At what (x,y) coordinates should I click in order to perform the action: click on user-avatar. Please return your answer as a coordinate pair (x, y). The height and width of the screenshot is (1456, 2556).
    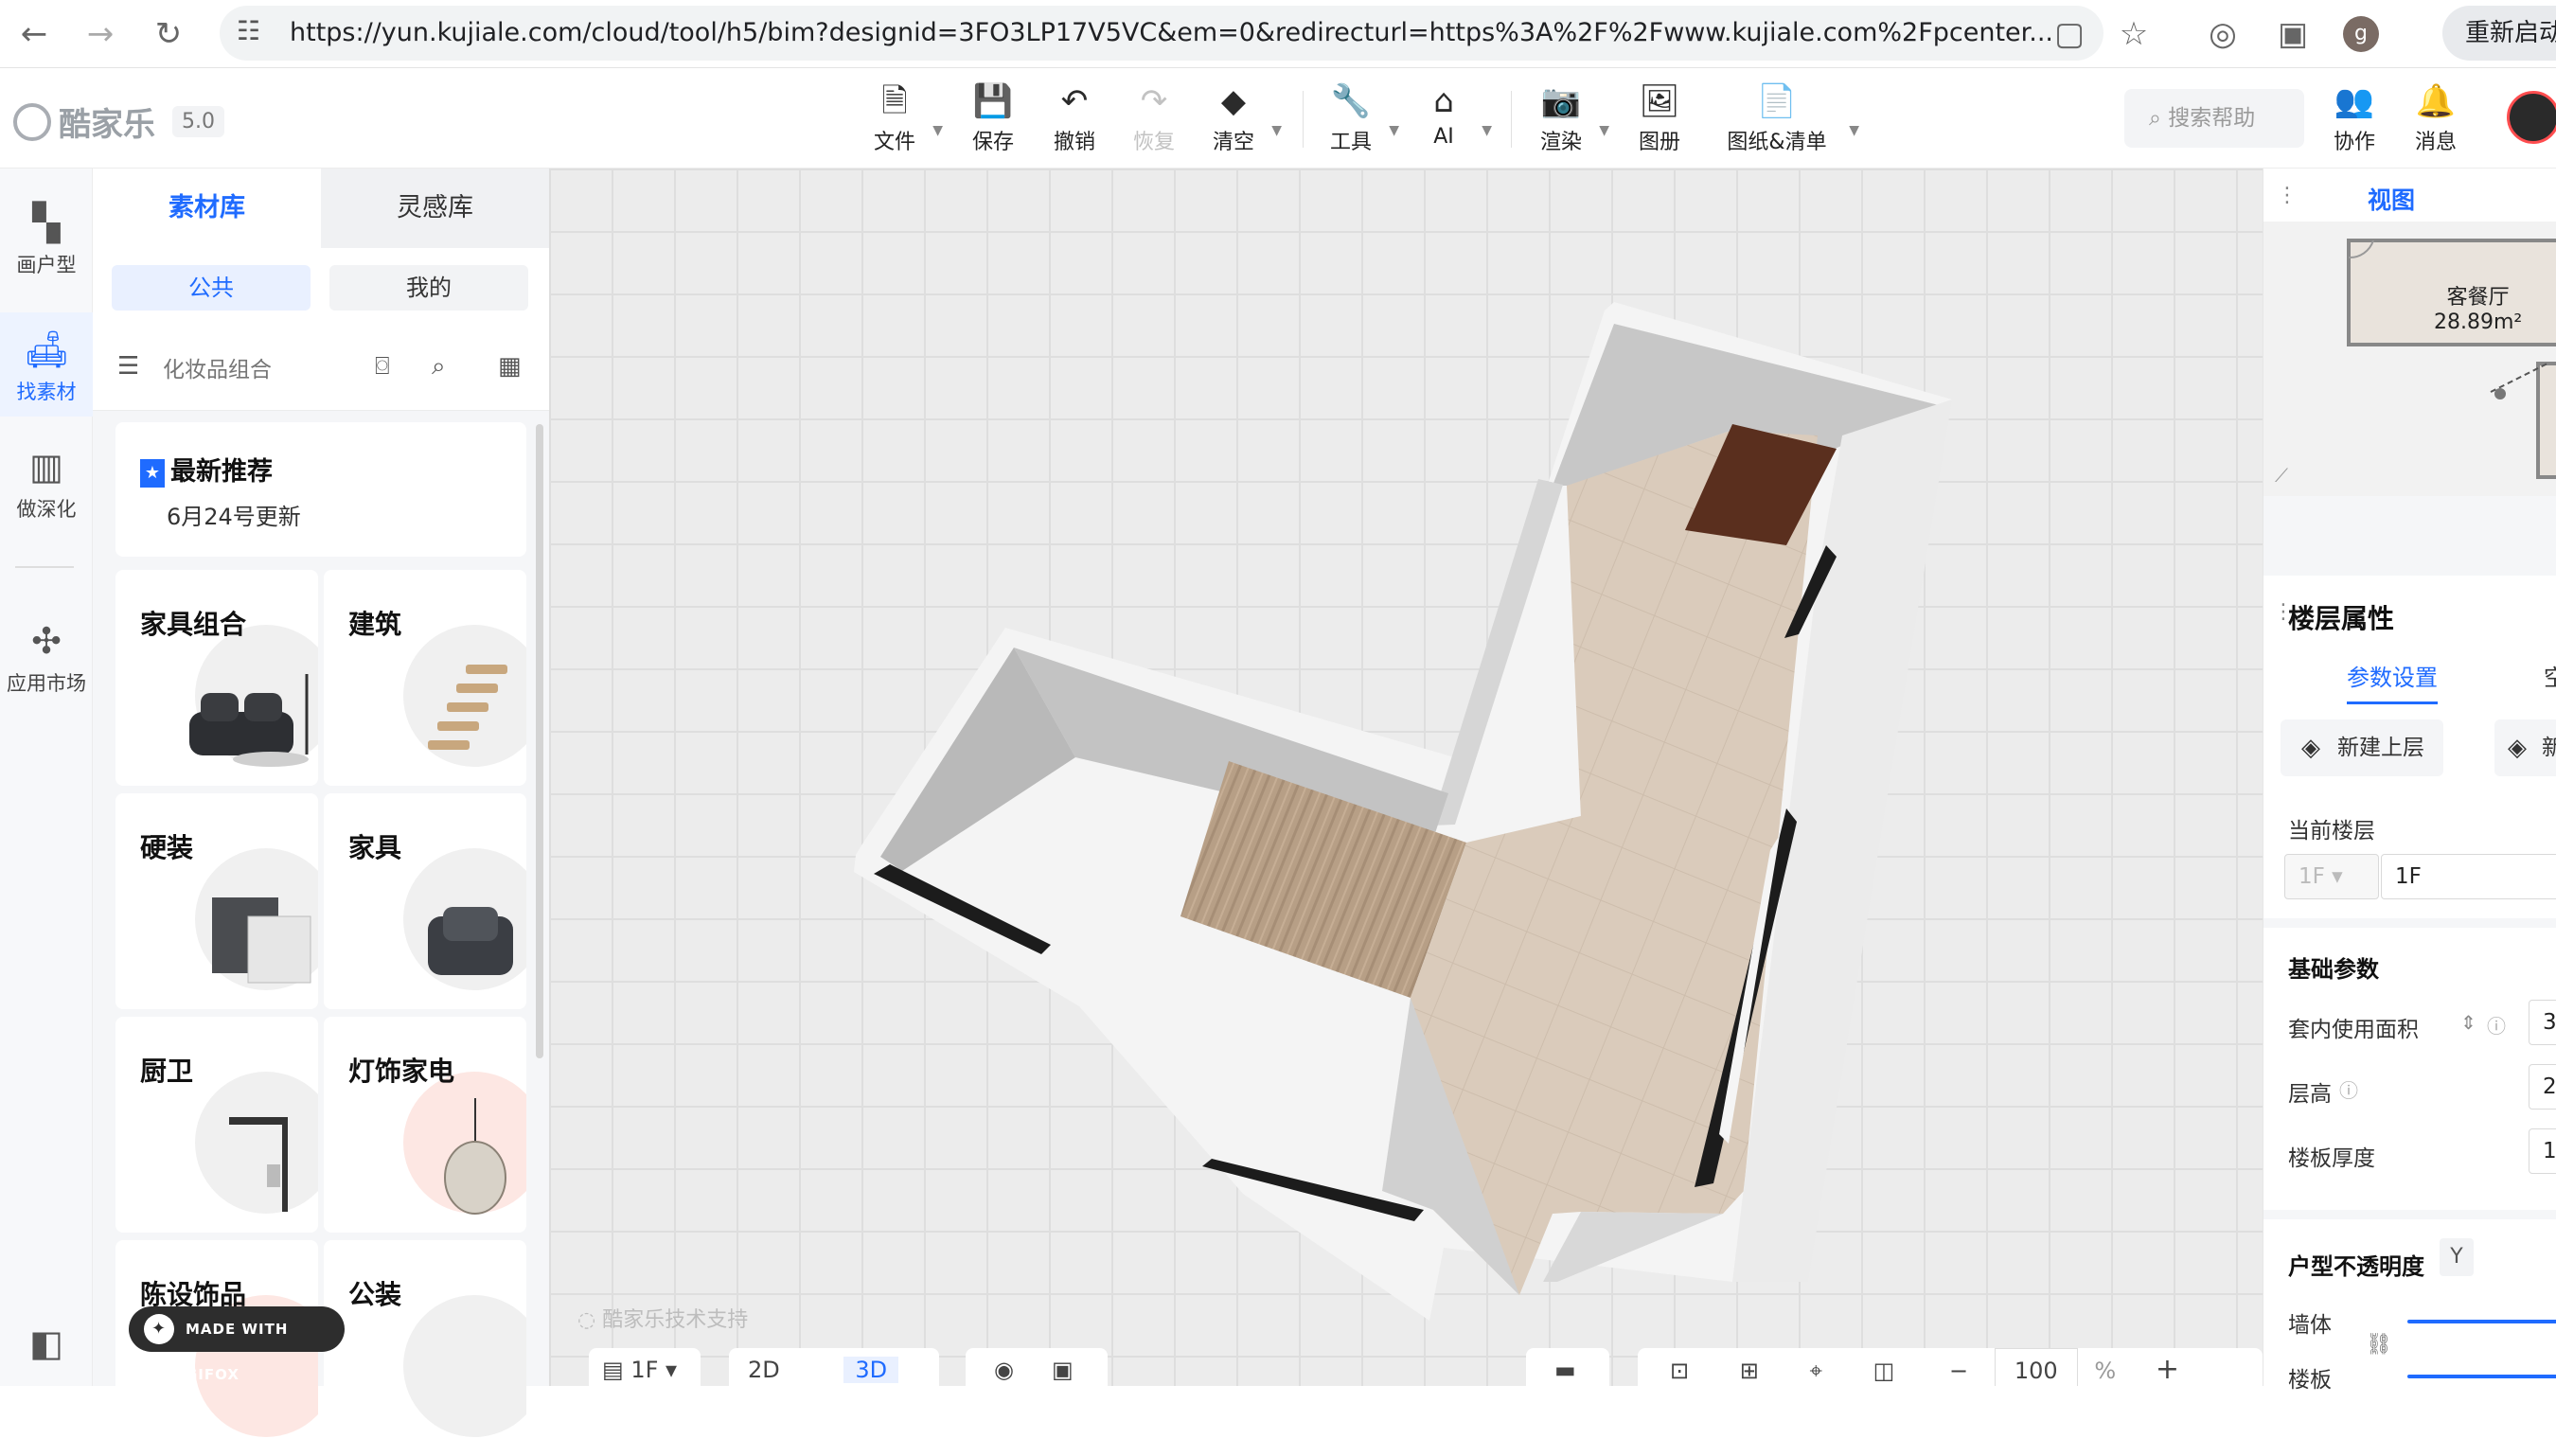
    Looking at the image, I should click on (2531, 117).